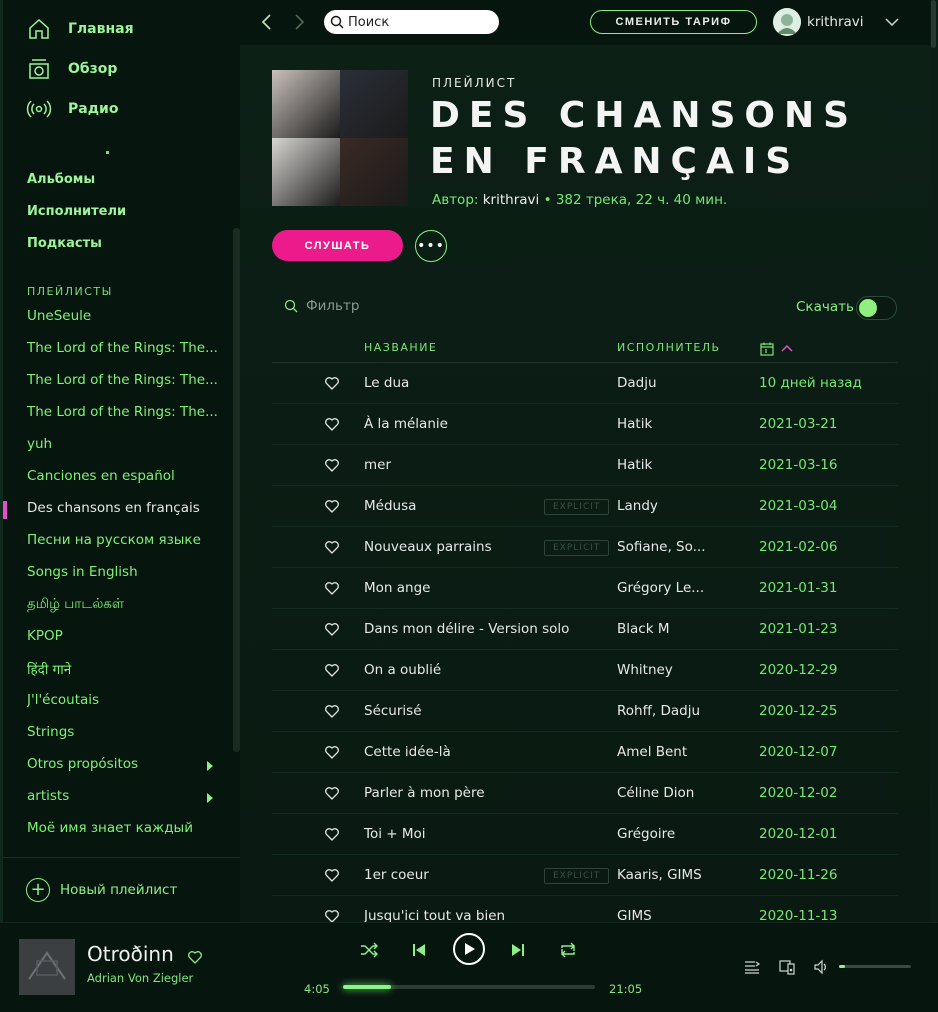  What do you see at coordinates (72, 109) in the screenshot?
I see `nav-radio: Радио` at bounding box center [72, 109].